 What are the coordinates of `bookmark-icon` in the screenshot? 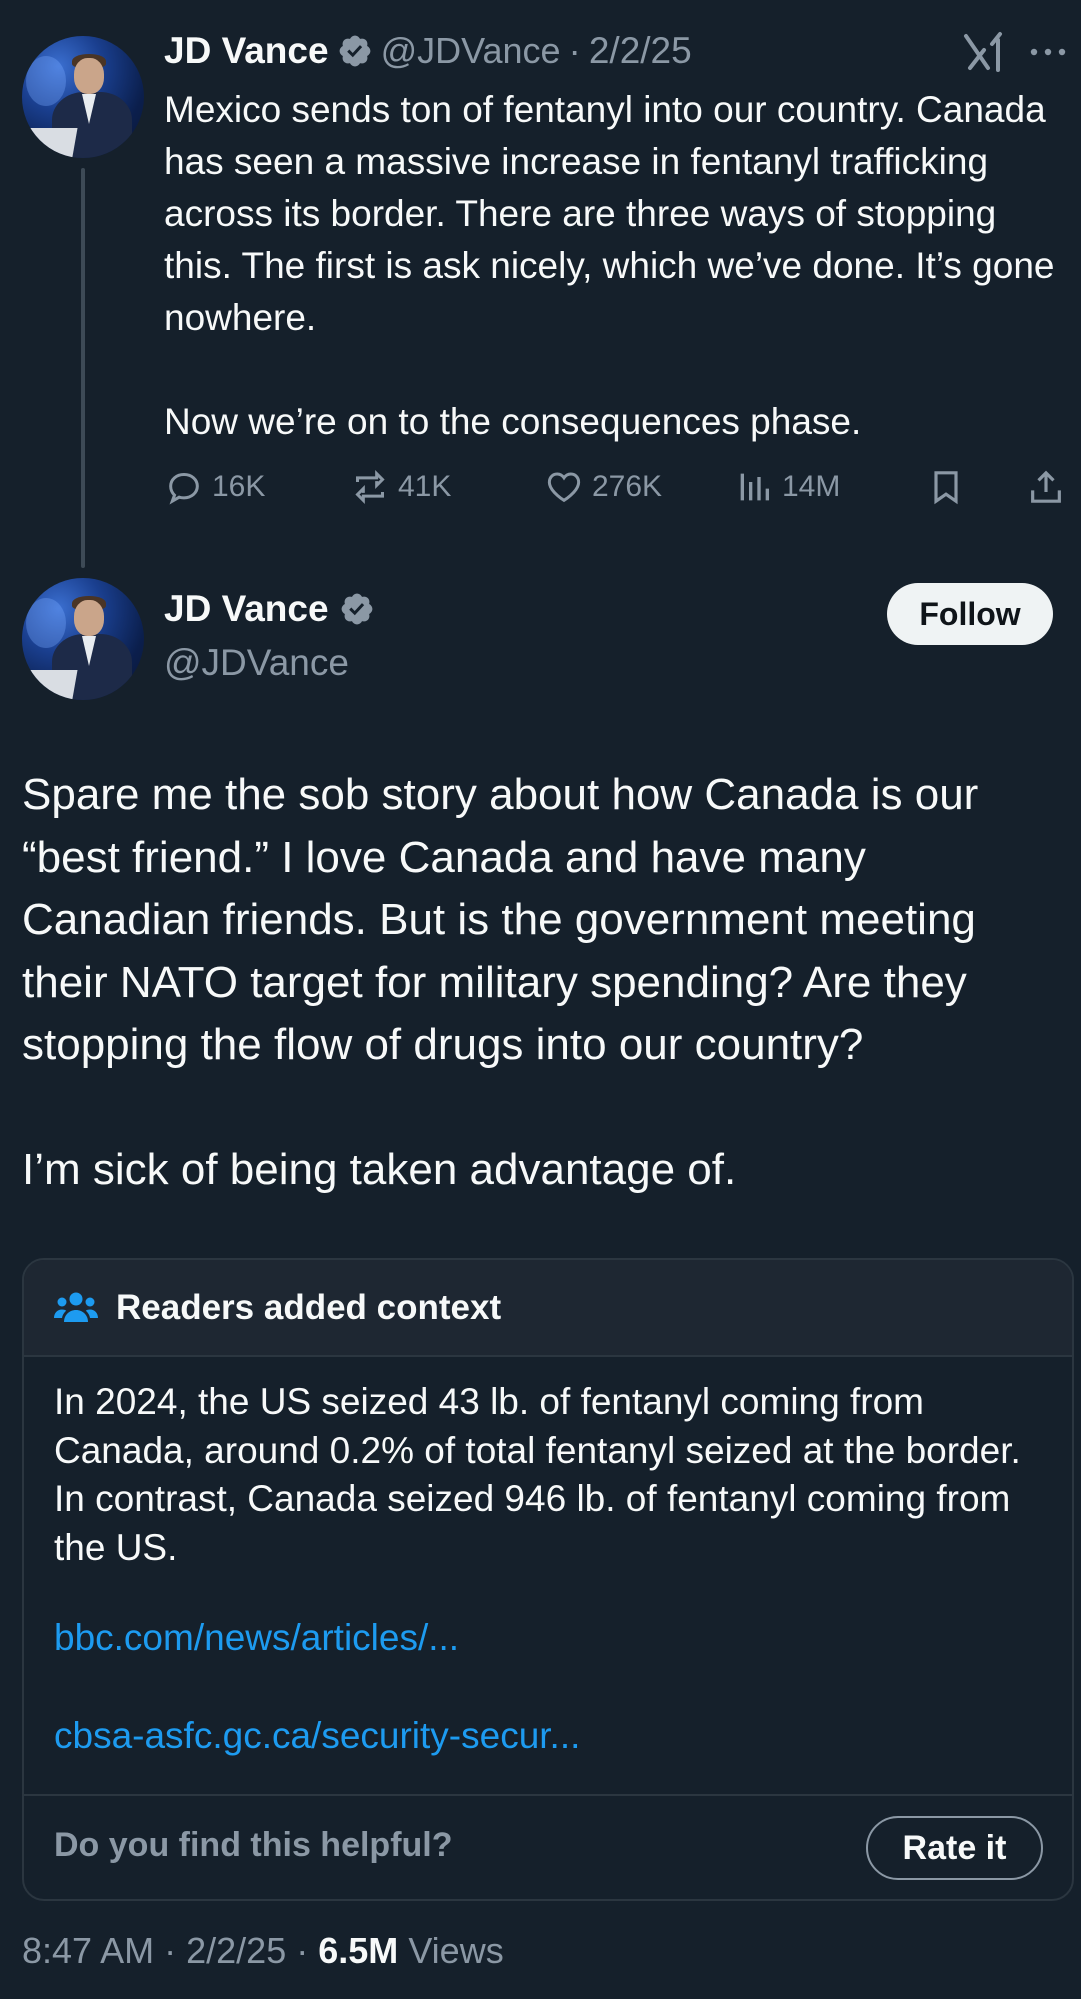 It's located at (946, 488).